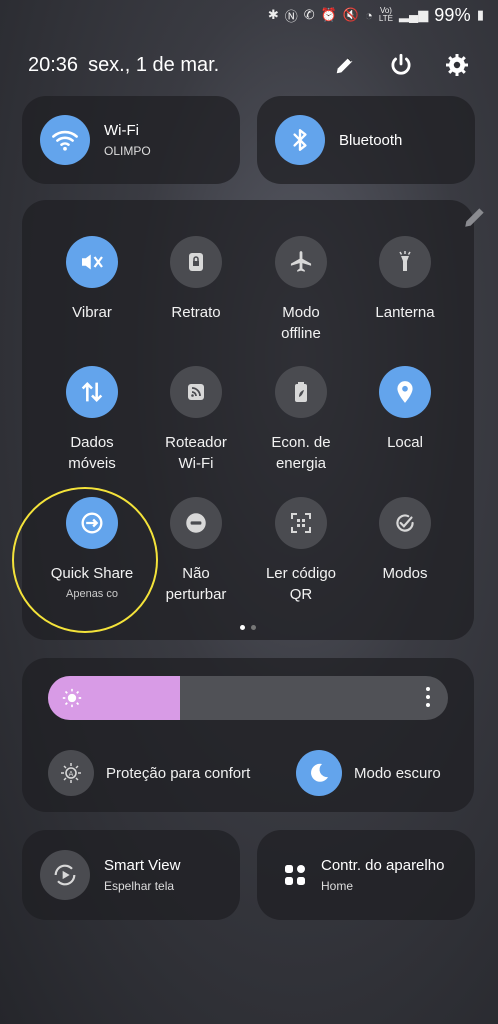  What do you see at coordinates (337, 886) in the screenshot?
I see `device-control-sub: Home` at bounding box center [337, 886].